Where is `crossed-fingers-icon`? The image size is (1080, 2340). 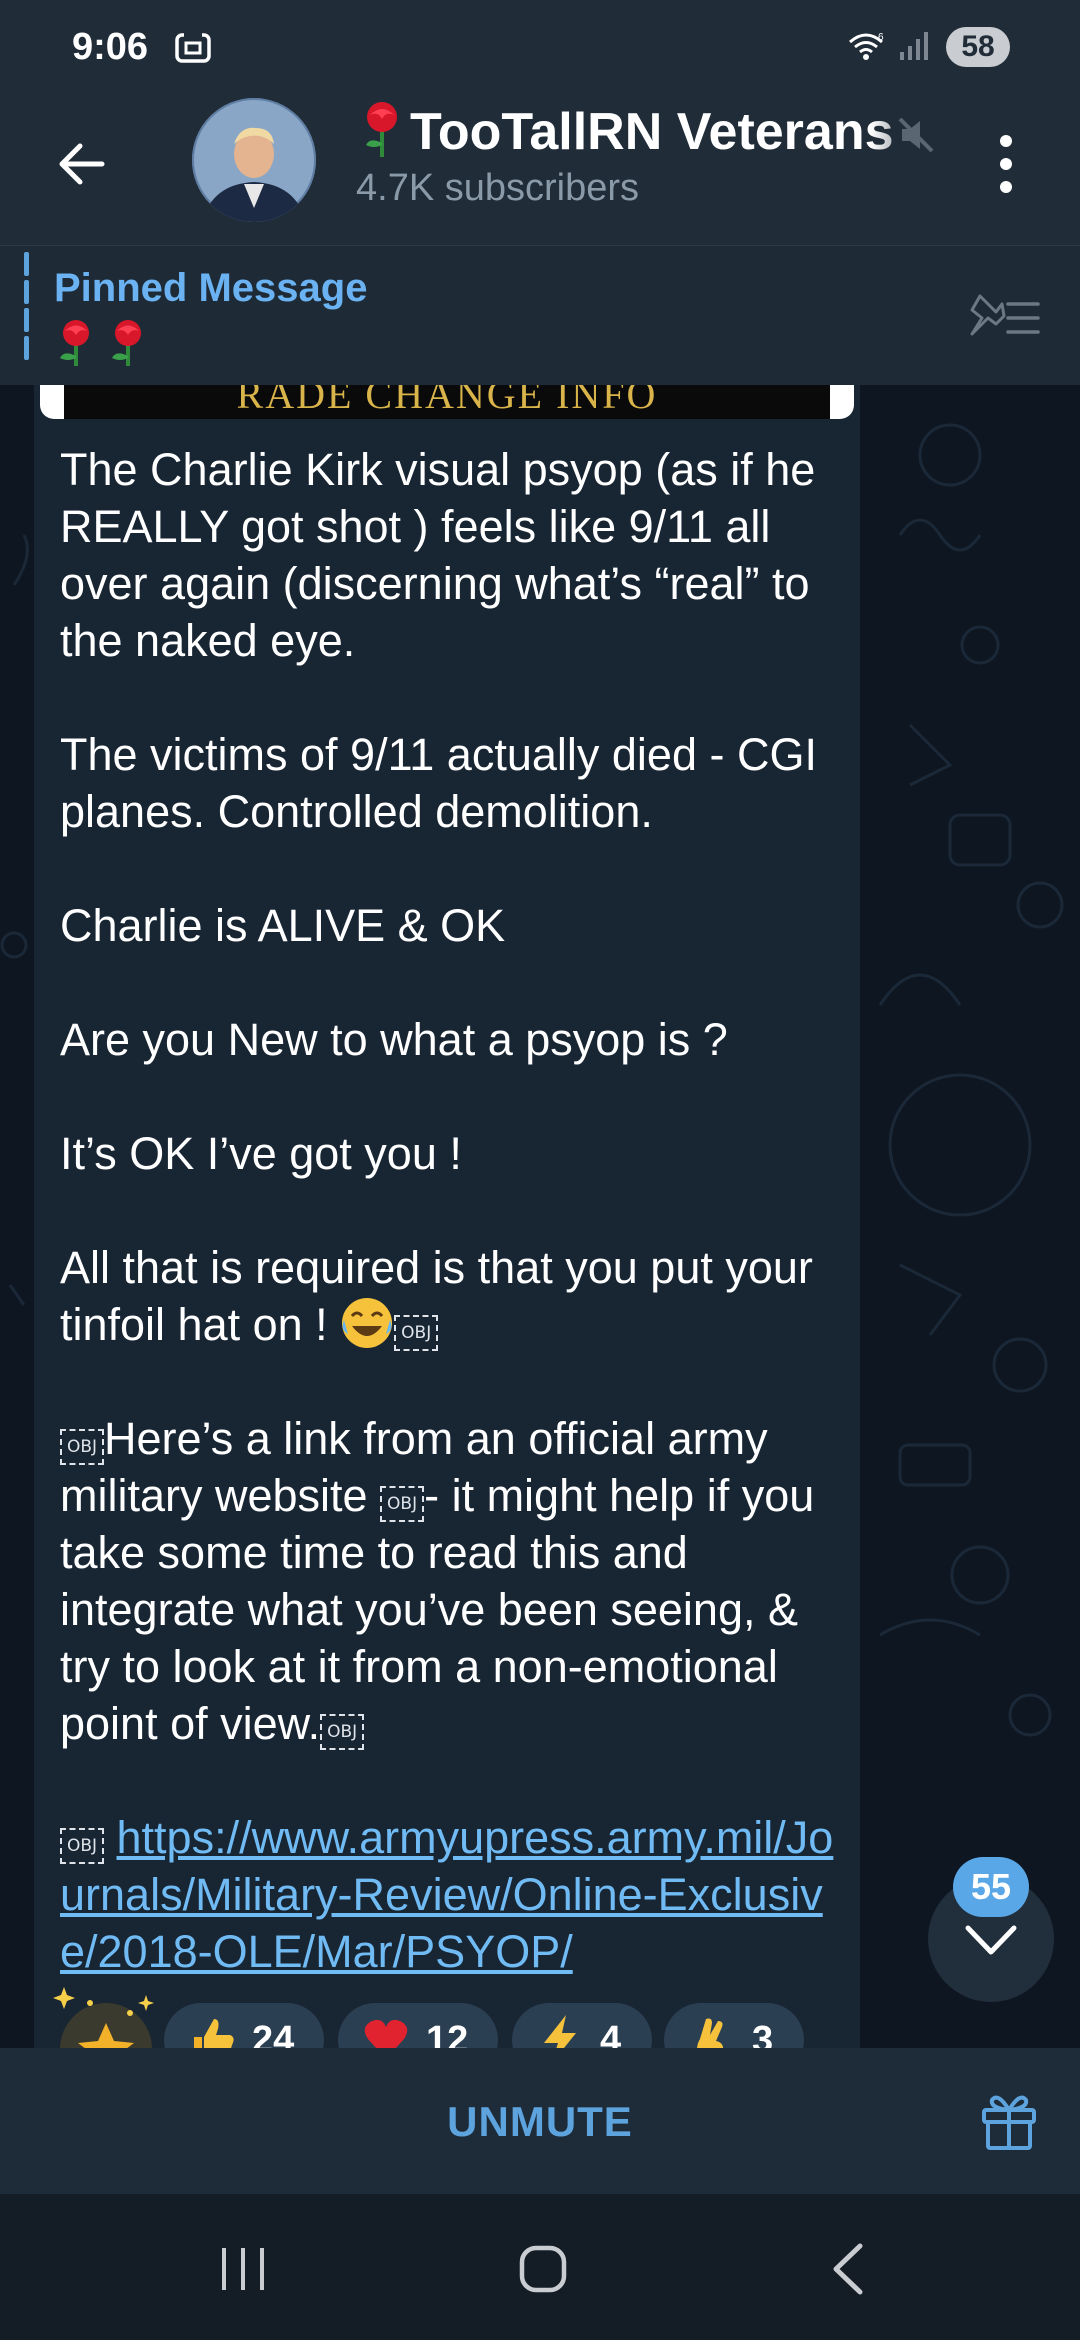 crossed-fingers-icon is located at coordinates (710, 2033).